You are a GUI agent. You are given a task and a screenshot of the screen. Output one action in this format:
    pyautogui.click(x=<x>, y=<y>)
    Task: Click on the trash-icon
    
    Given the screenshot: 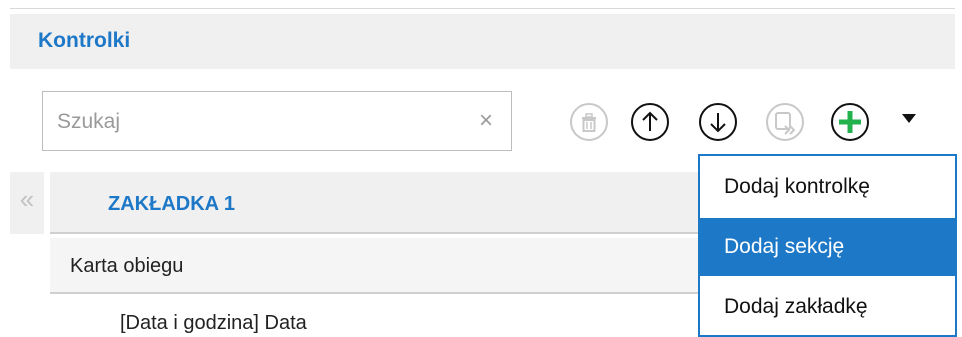 What is the action you would take?
    pyautogui.click(x=589, y=122)
    